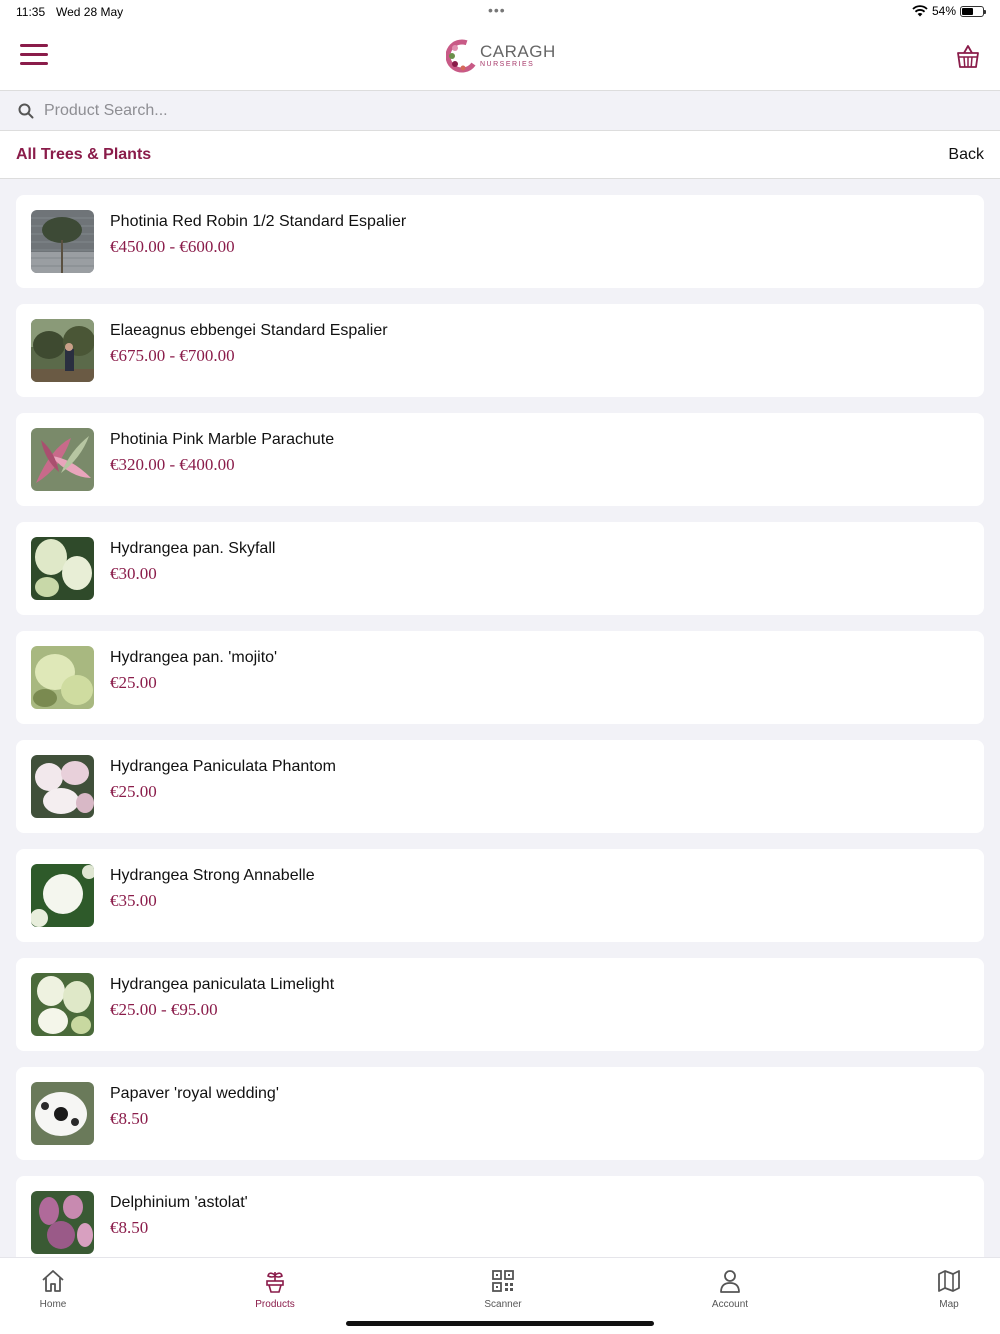  Describe the element at coordinates (920, 11) in the screenshot. I see `wifi-icon` at that location.